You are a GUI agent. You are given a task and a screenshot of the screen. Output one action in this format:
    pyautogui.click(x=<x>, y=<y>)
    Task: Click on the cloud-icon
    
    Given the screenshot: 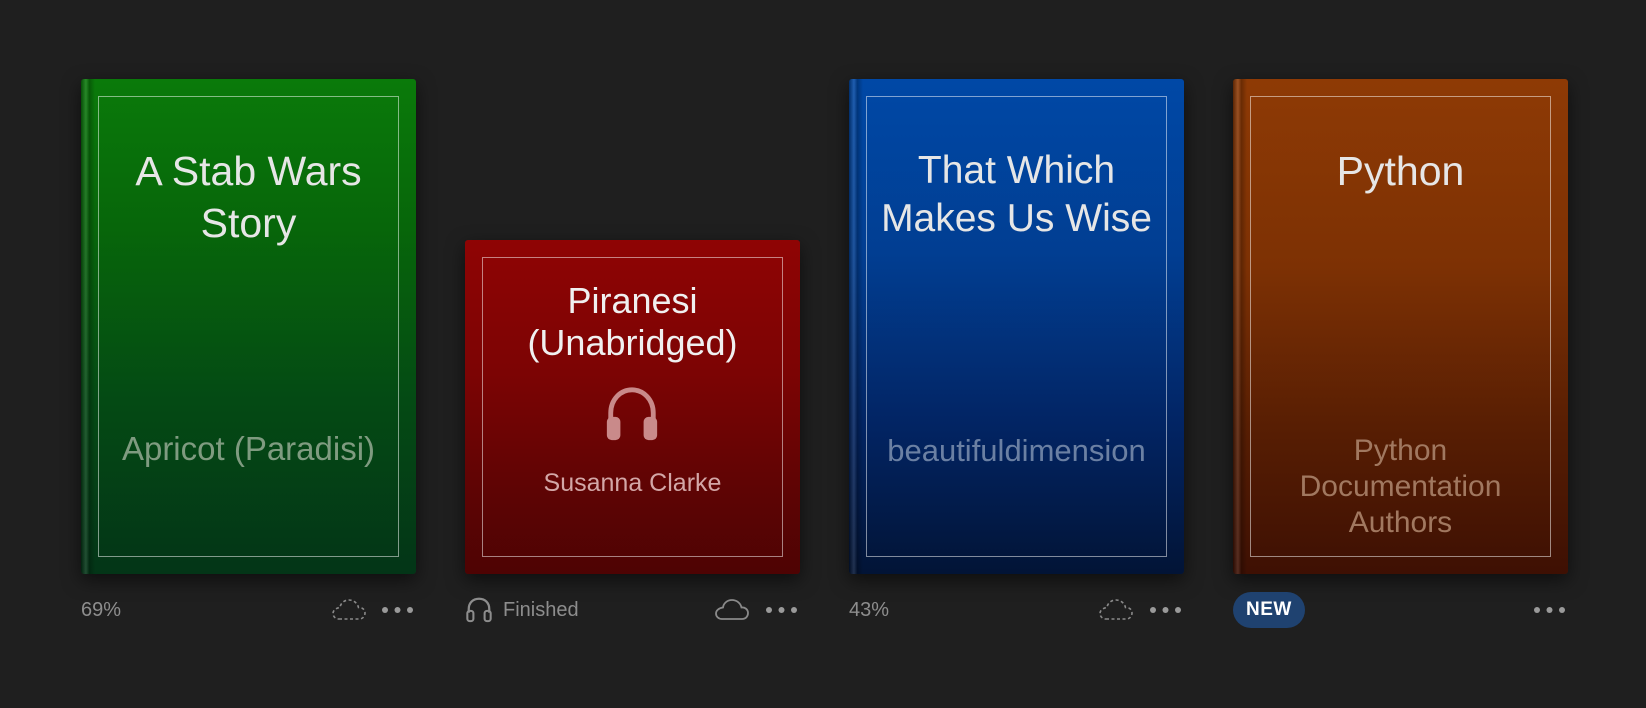 What is the action you would take?
    pyautogui.click(x=732, y=610)
    